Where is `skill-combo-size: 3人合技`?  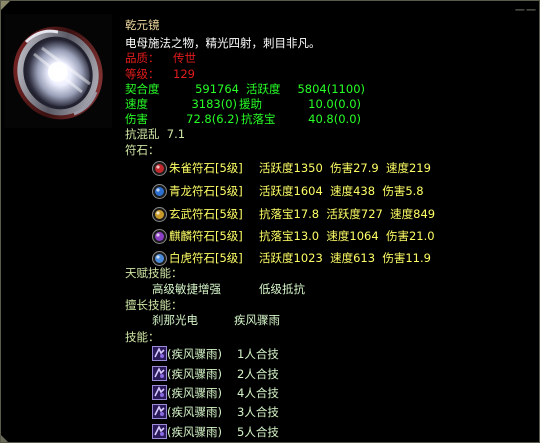
skill-combo-size: 3人合技 is located at coordinates (258, 412).